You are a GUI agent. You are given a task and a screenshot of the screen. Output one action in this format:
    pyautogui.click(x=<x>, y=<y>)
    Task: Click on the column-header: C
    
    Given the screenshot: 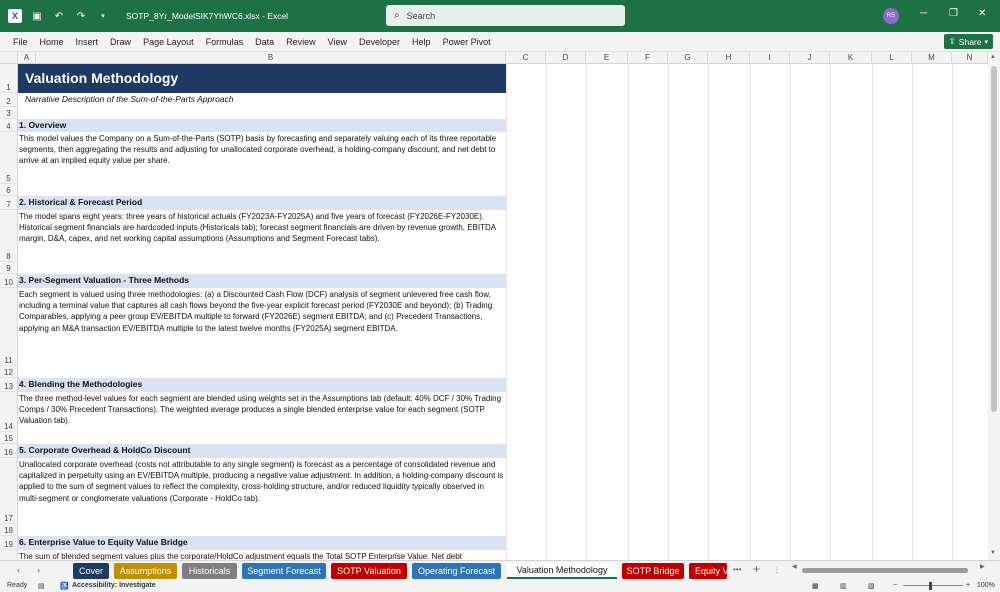 What is the action you would take?
    pyautogui.click(x=526, y=58)
    